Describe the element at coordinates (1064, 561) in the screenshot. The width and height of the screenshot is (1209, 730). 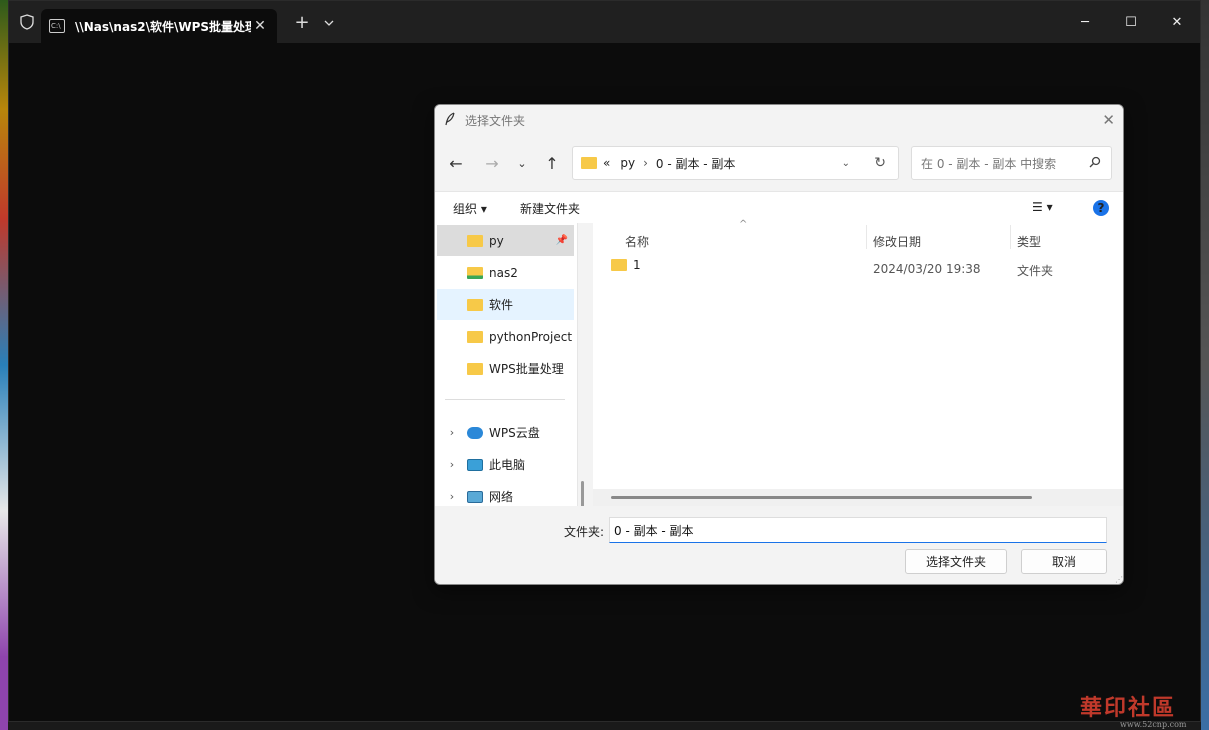
I see `cancel-button: 取消` at that location.